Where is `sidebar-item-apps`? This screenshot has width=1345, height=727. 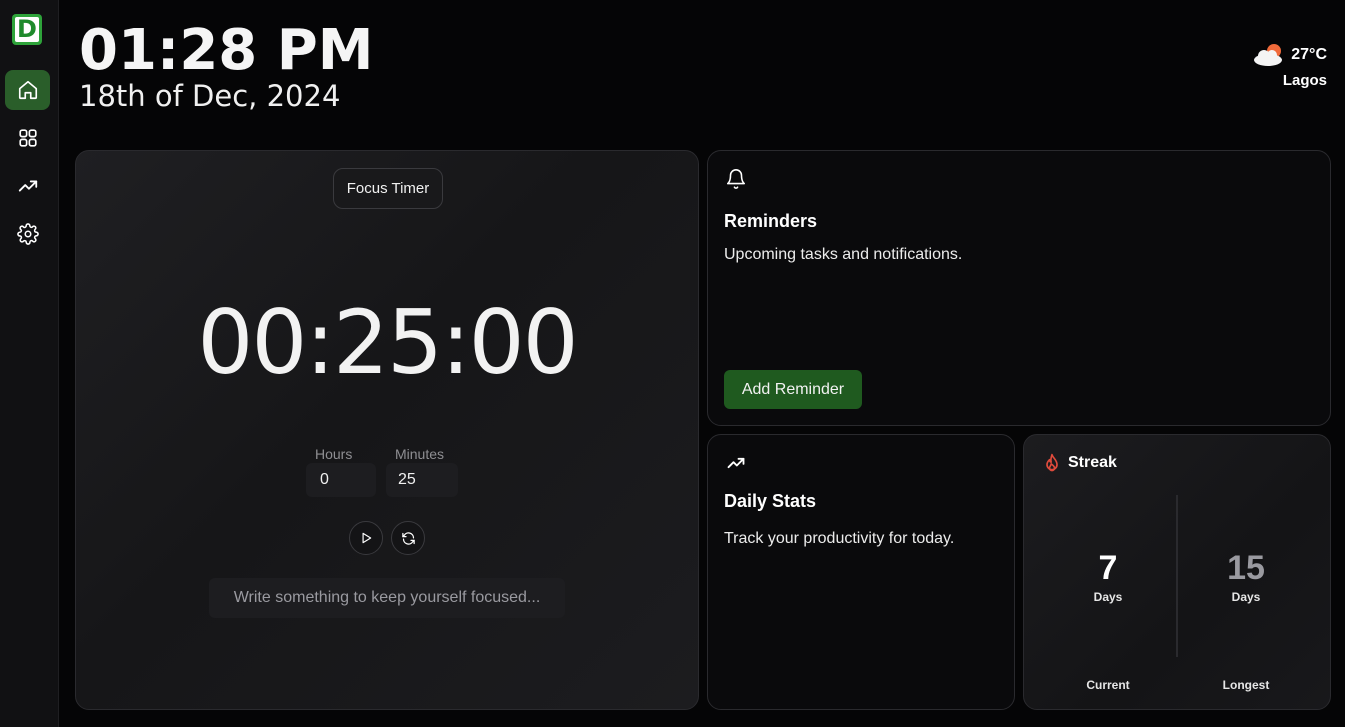 sidebar-item-apps is located at coordinates (27, 138).